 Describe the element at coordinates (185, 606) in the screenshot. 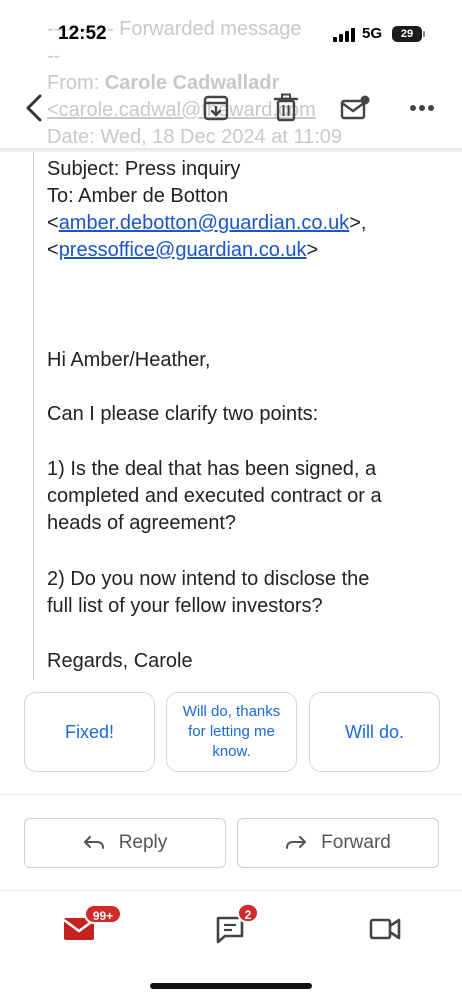

I see `email-point2-line2: full list of your fellow investors?` at that location.